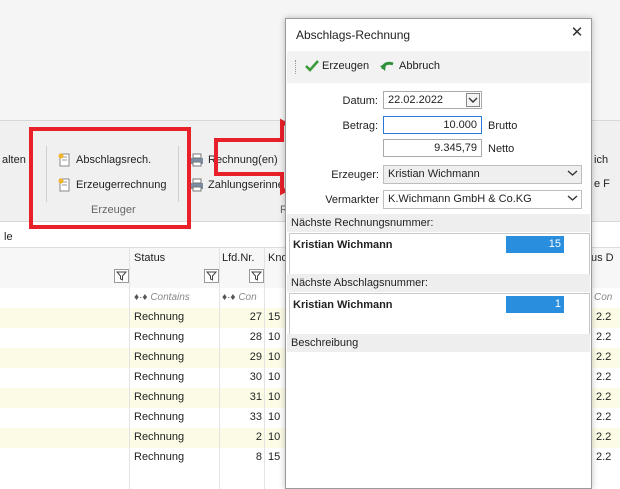 The height and width of the screenshot is (489, 620). Describe the element at coordinates (432, 125) in the screenshot. I see `betrag-input: 10.000` at that location.